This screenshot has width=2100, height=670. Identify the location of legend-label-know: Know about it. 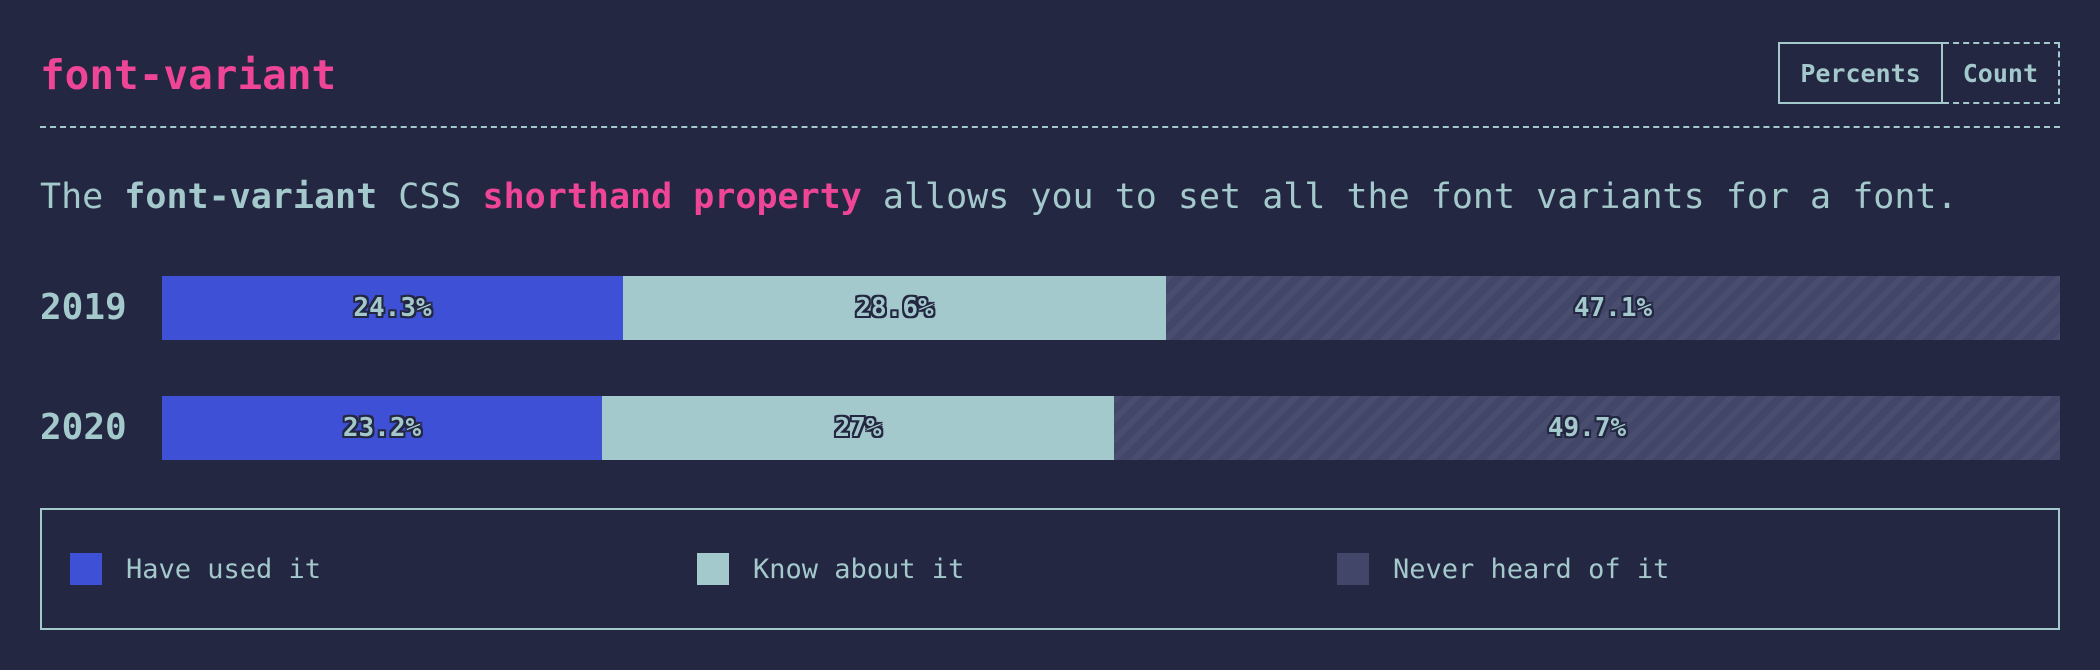
(859, 569).